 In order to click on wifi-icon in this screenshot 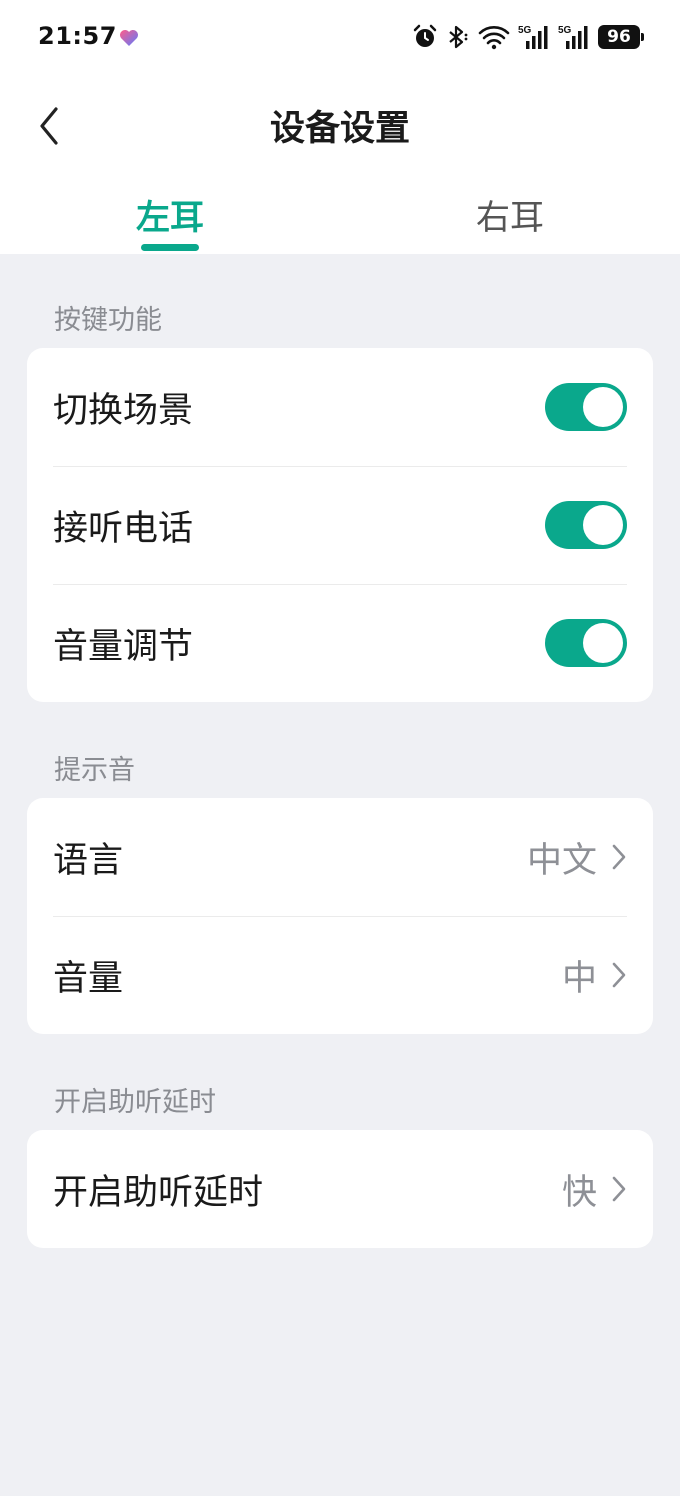, I will do `click(494, 38)`.